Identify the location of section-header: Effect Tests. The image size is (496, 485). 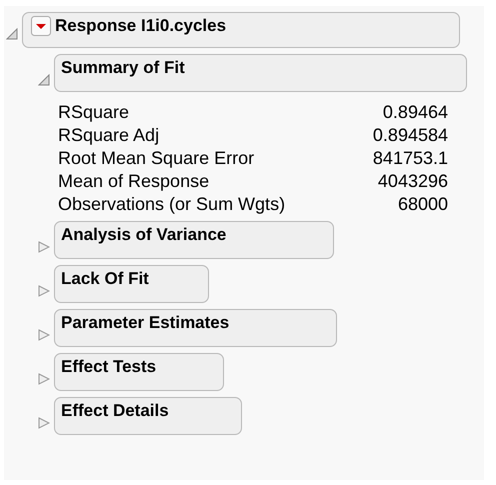
(139, 372).